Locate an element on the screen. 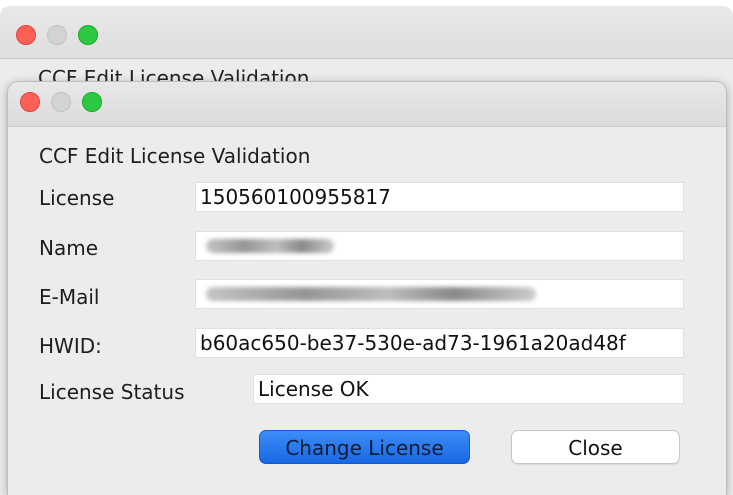 The width and height of the screenshot is (733, 495). name-label: Name is located at coordinates (69, 248).